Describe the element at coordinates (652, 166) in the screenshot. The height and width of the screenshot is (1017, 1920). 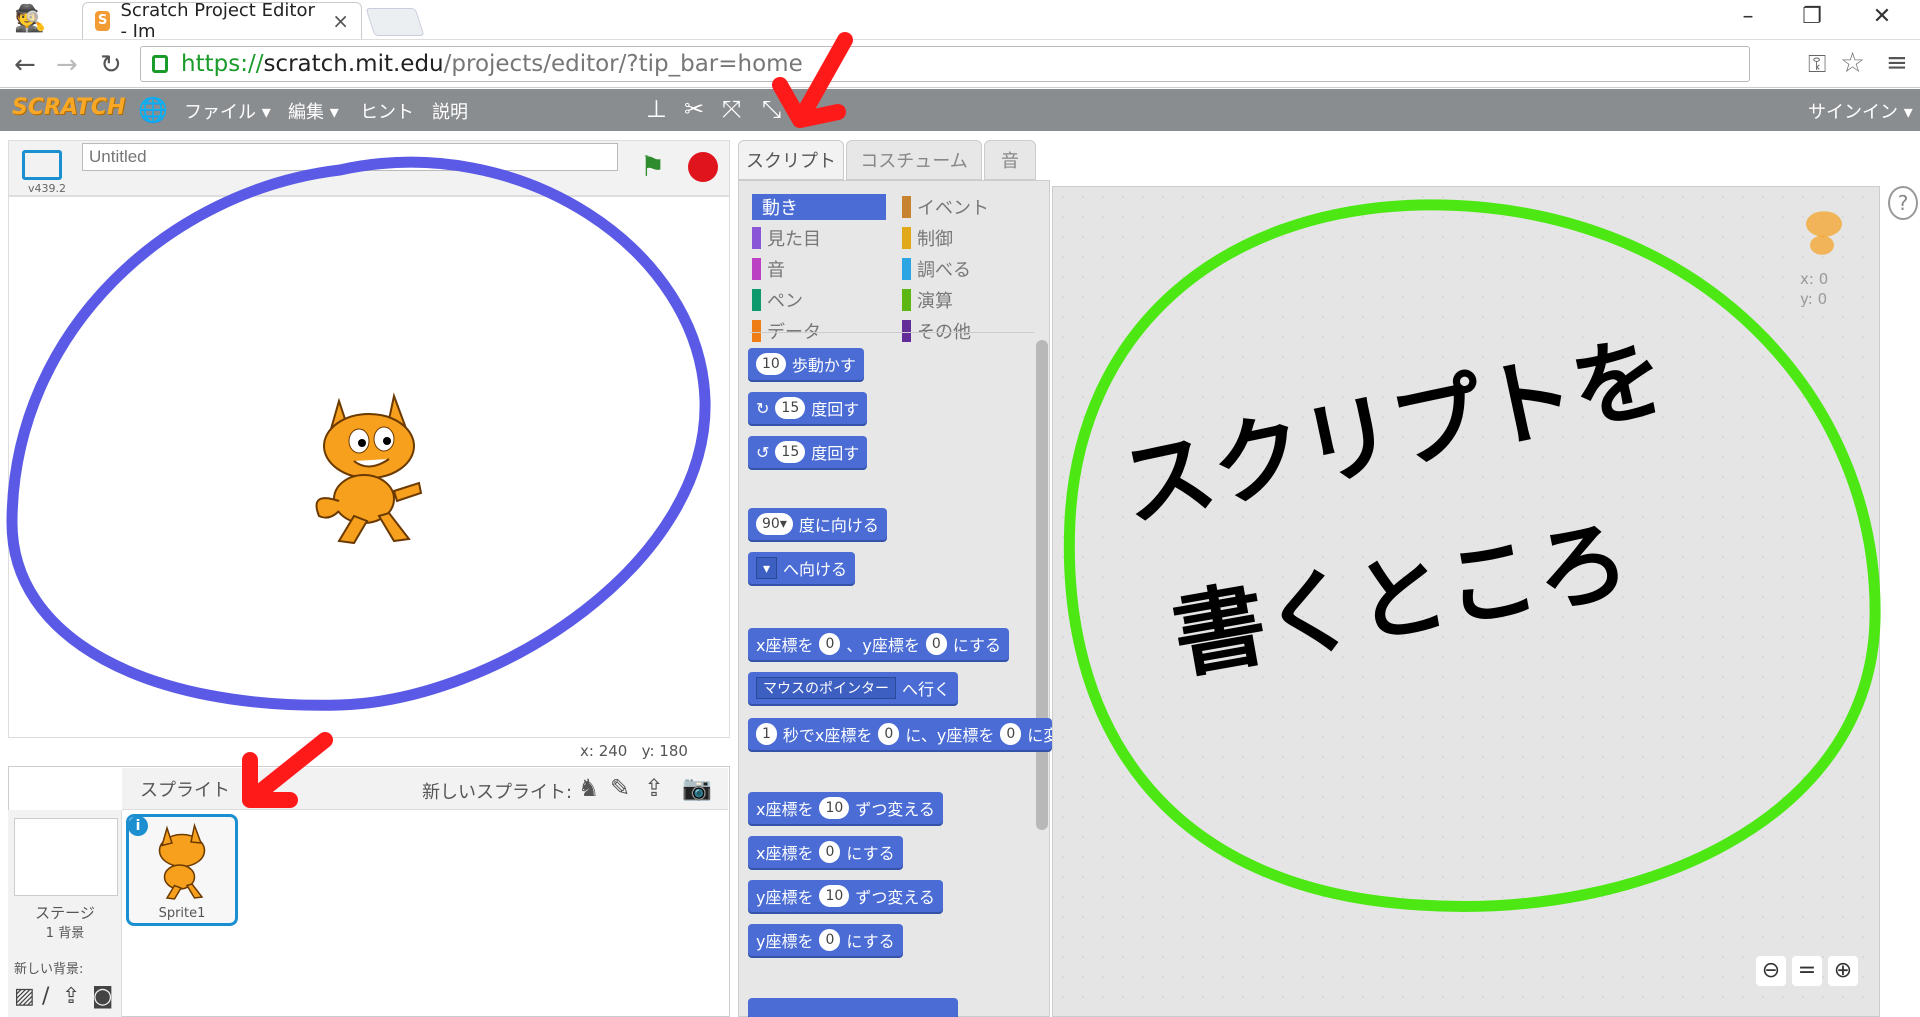
I see `green-flag-icon: ⚑` at that location.